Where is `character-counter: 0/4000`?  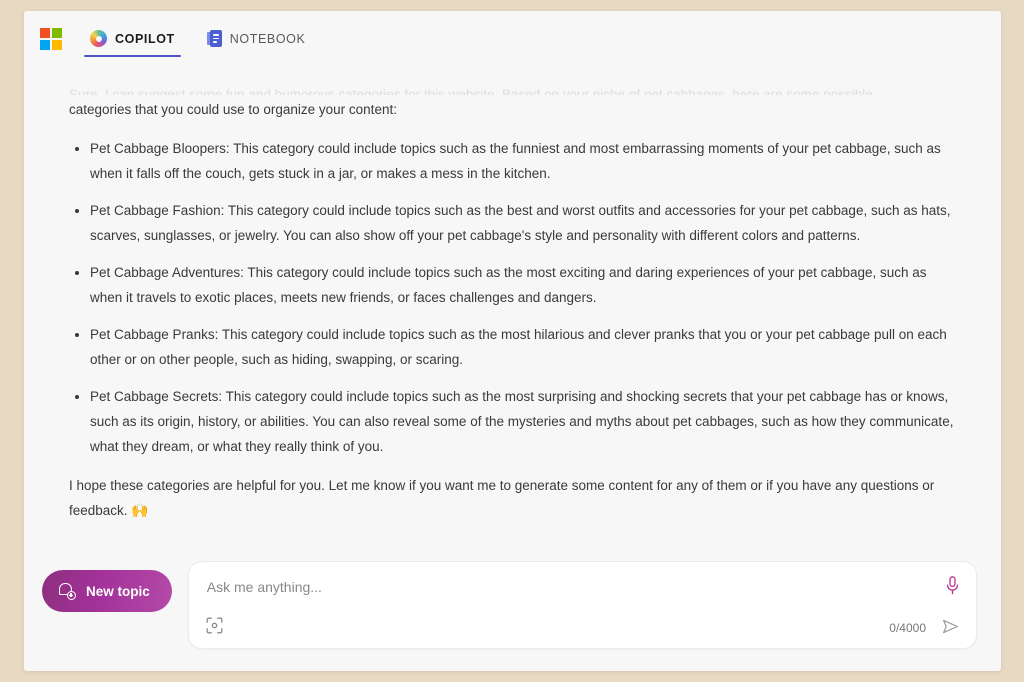
character-counter: 0/4000 is located at coordinates (907, 628).